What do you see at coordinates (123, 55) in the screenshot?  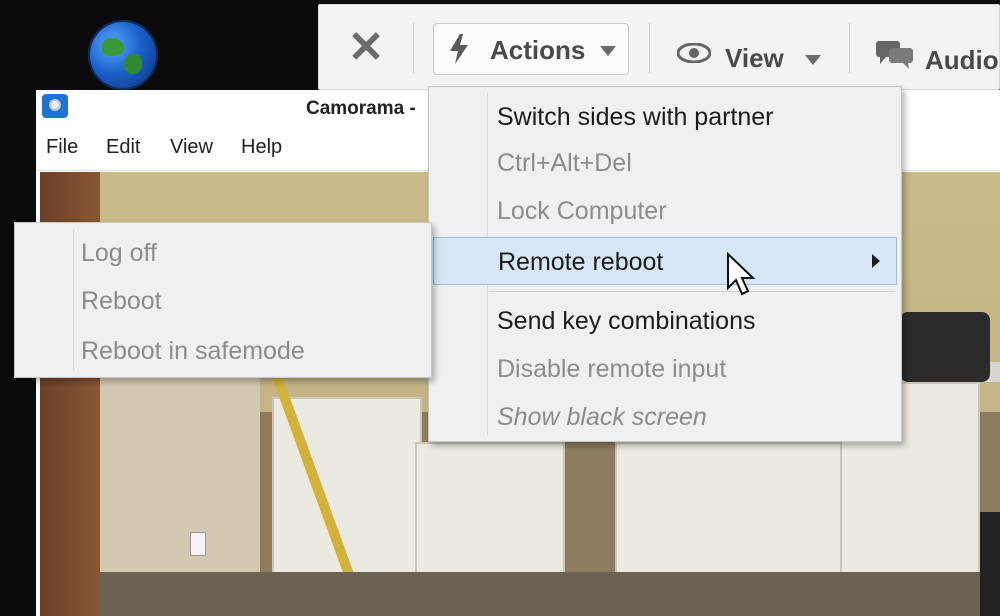 I see `globe-icon` at bounding box center [123, 55].